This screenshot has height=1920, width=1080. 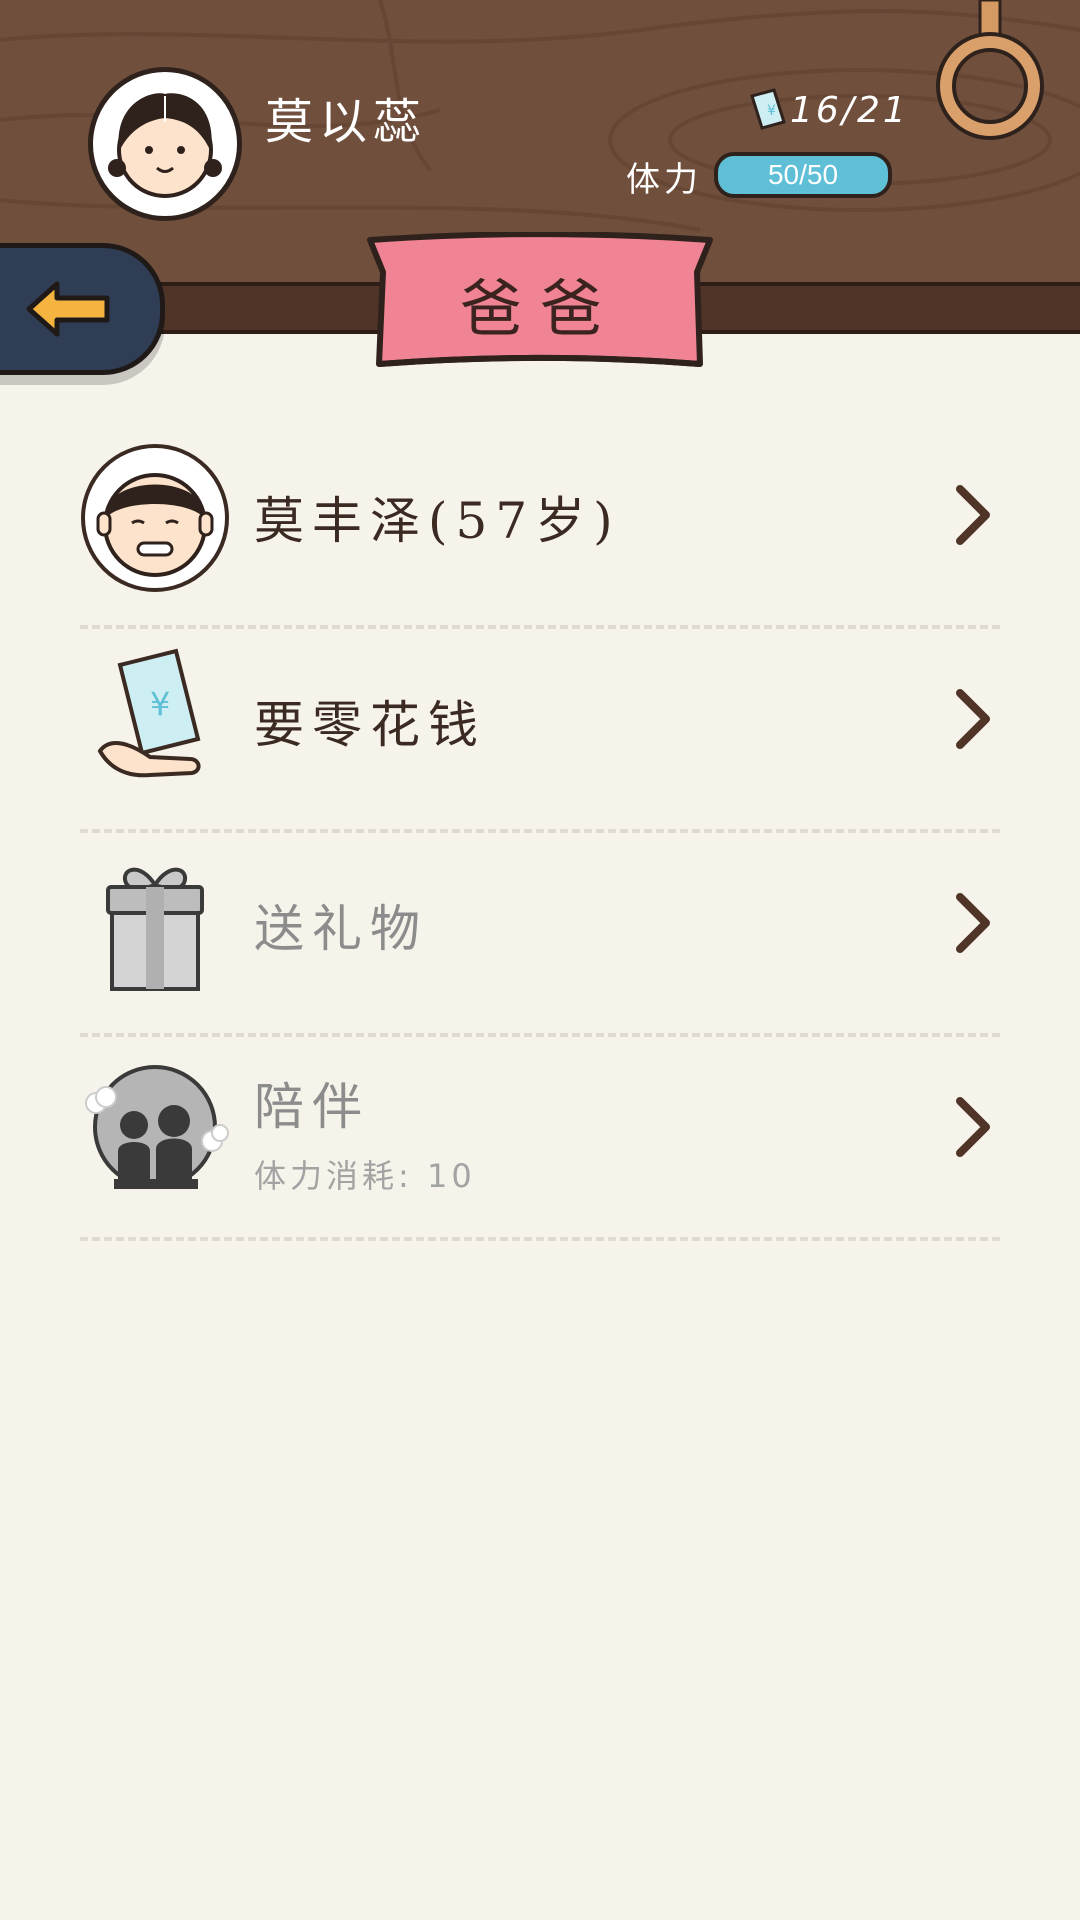 What do you see at coordinates (539, 308) in the screenshot?
I see `page-title: 爸爸` at bounding box center [539, 308].